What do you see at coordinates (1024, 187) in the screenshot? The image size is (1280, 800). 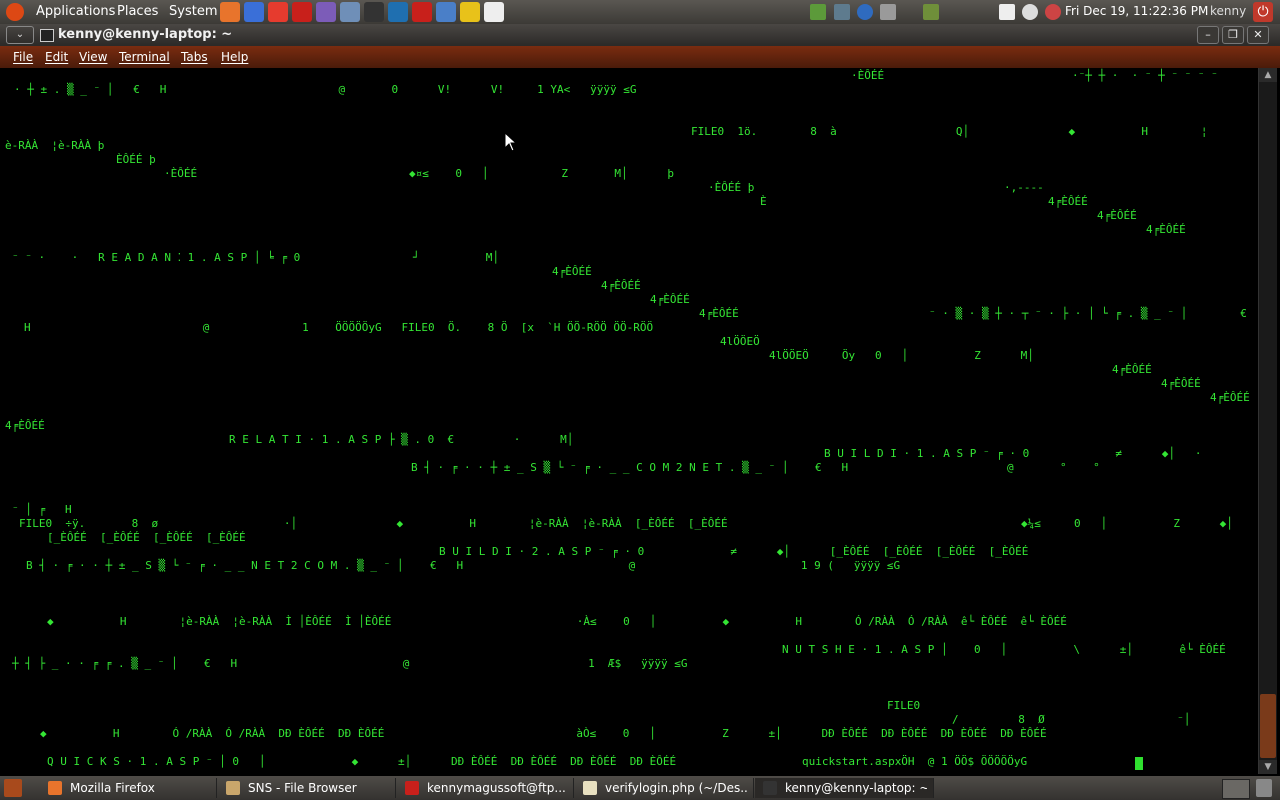 I see `terminal-line: ·,----` at bounding box center [1024, 187].